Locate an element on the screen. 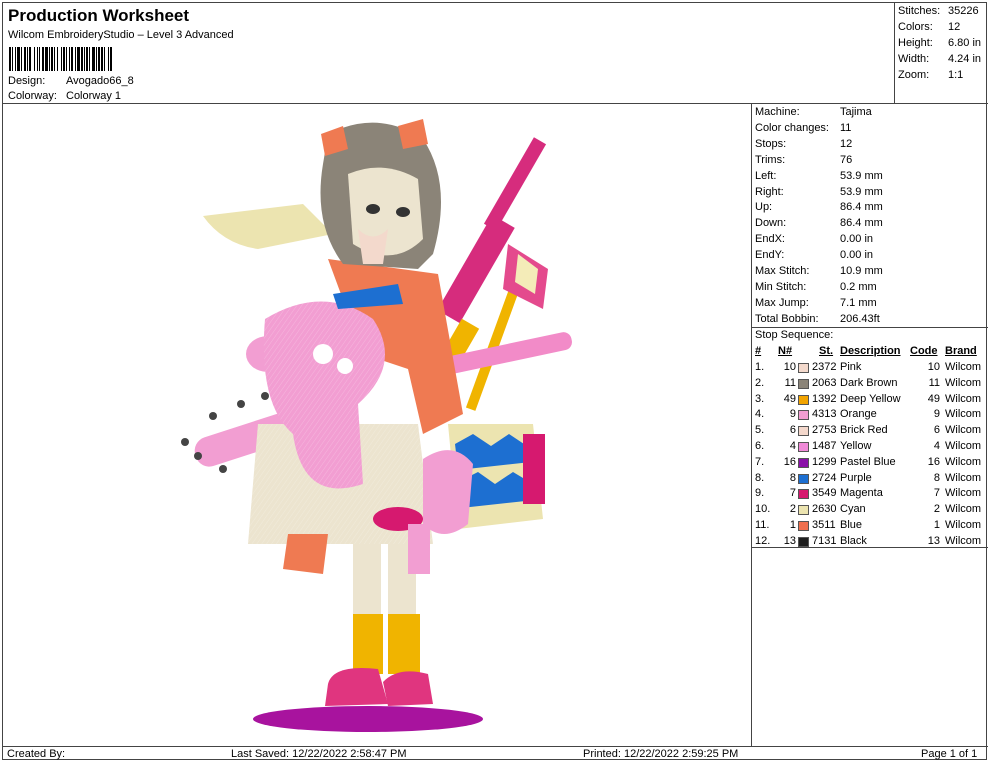 The height and width of the screenshot is (762, 990). machine-info-row: Right: 53.9 mm is located at coordinates (819, 192).